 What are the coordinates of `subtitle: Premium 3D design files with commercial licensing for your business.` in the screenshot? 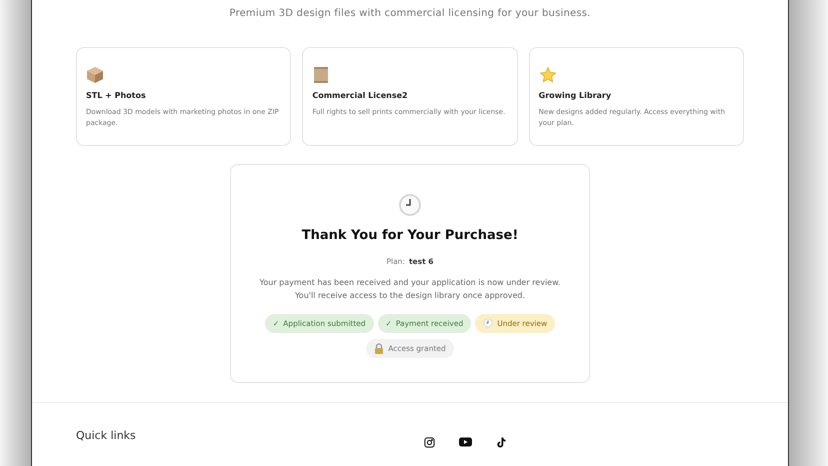 It's located at (410, 14).